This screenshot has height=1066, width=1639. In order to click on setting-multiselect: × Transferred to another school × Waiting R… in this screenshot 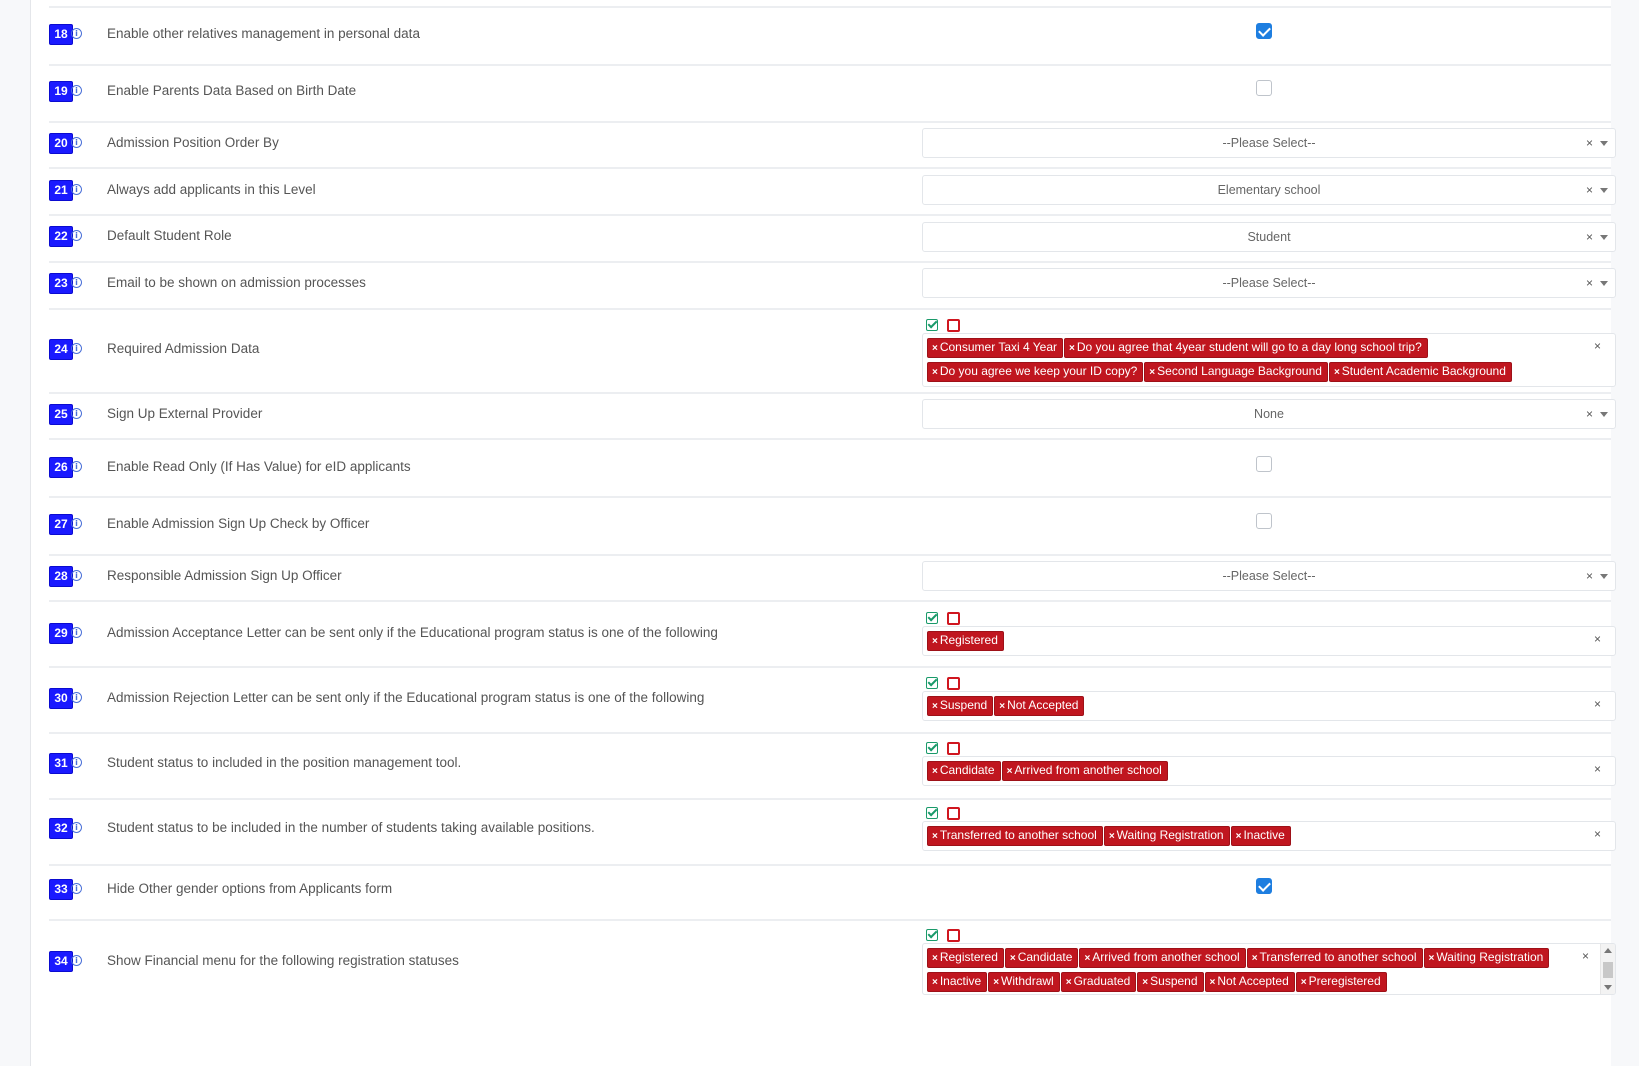, I will do `click(1269, 836)`.